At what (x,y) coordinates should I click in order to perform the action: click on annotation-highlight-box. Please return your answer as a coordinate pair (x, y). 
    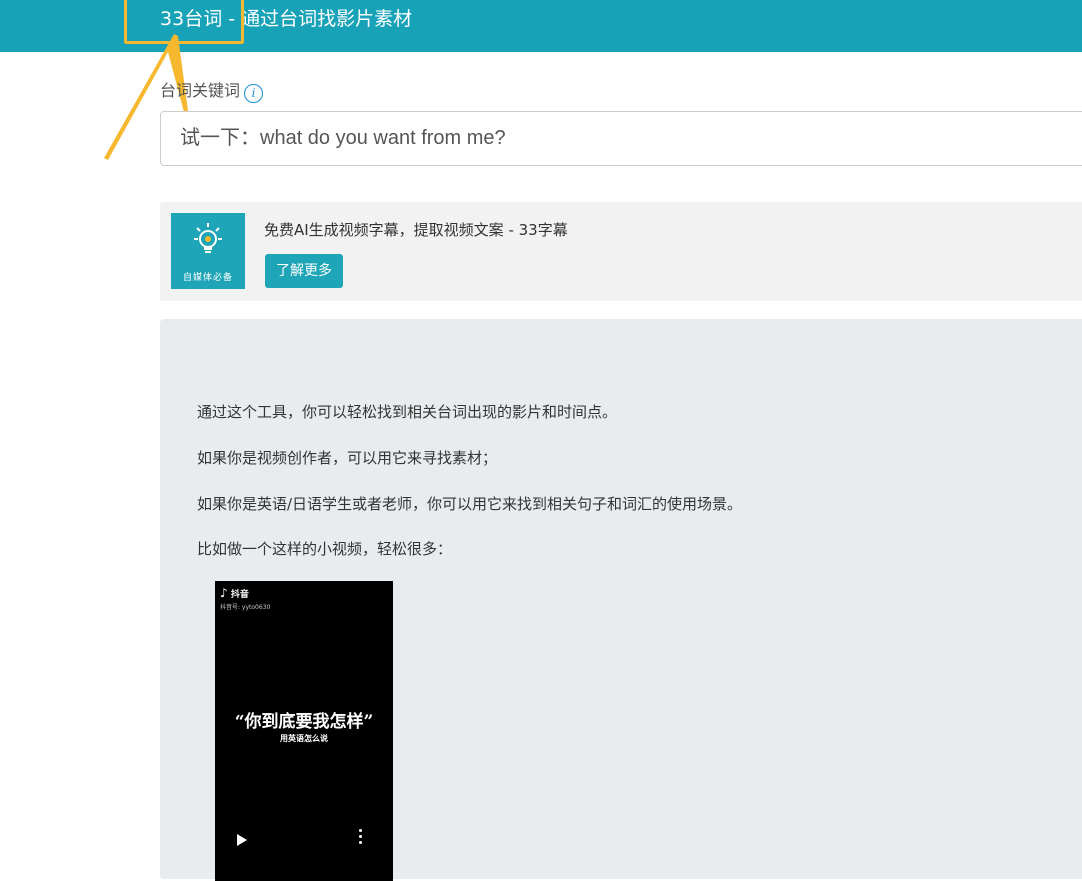
    Looking at the image, I should click on (184, 22).